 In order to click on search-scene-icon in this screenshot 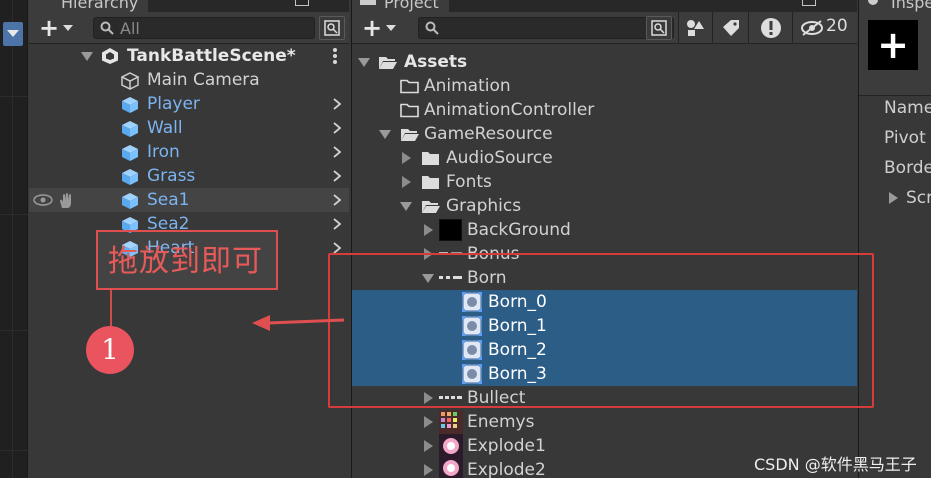, I will do `click(659, 28)`.